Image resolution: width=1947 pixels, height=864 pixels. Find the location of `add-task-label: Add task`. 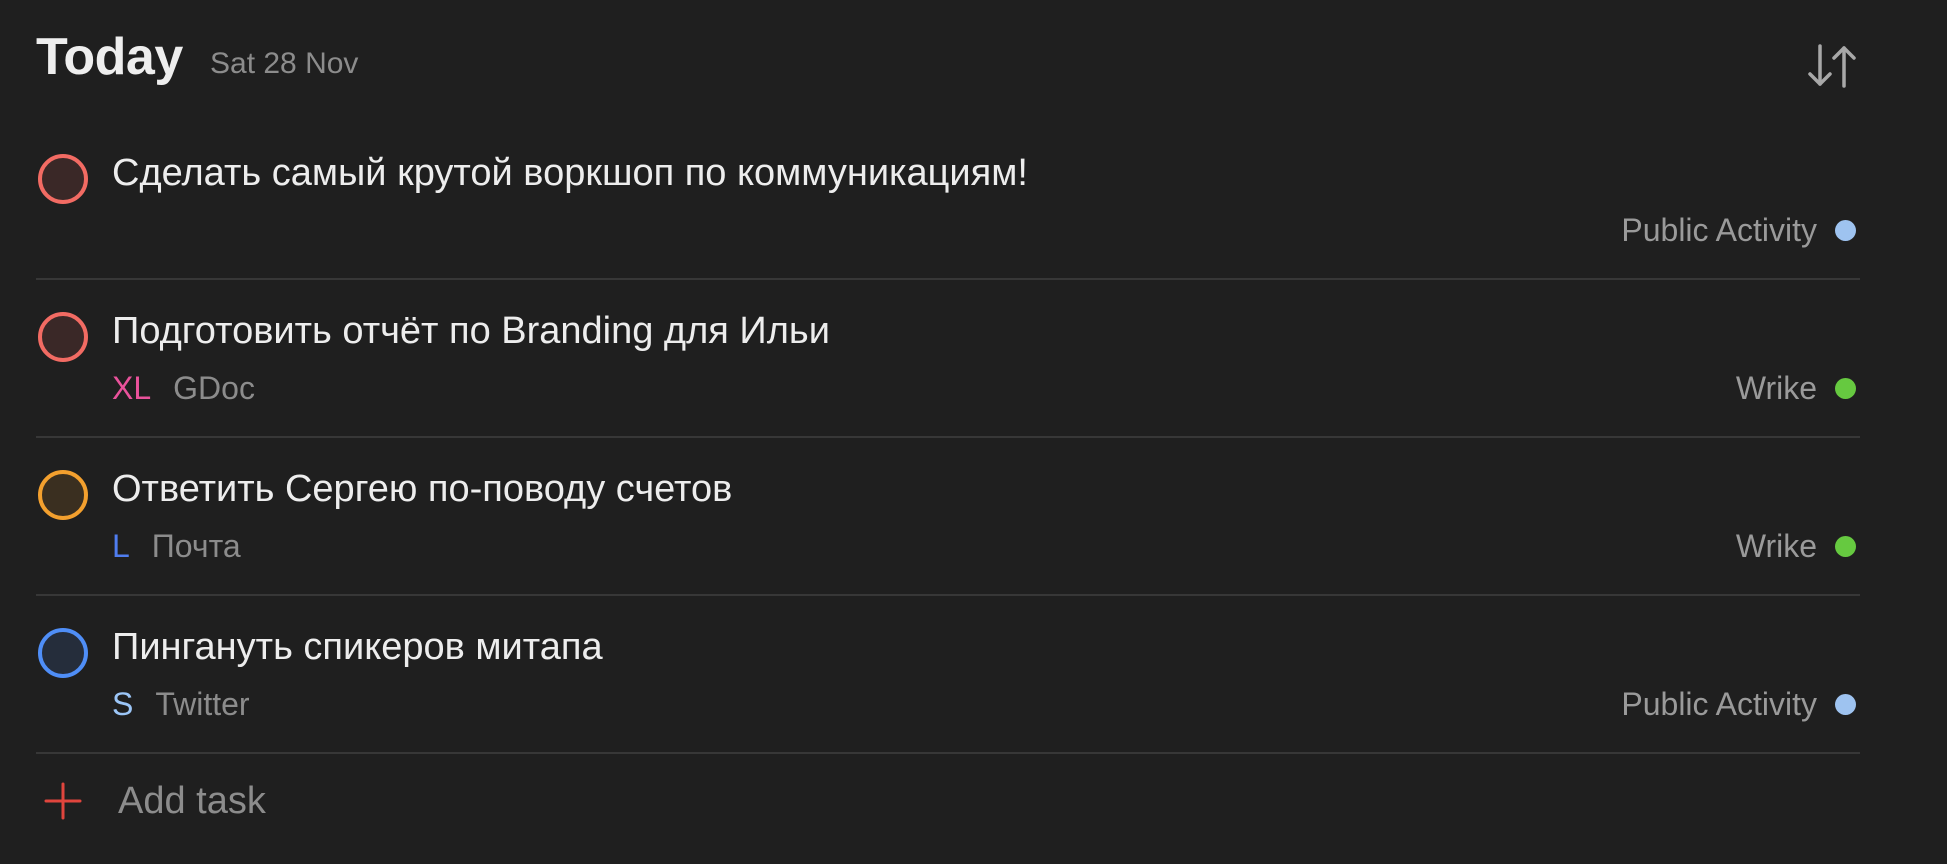

add-task-label: Add task is located at coordinates (192, 801).